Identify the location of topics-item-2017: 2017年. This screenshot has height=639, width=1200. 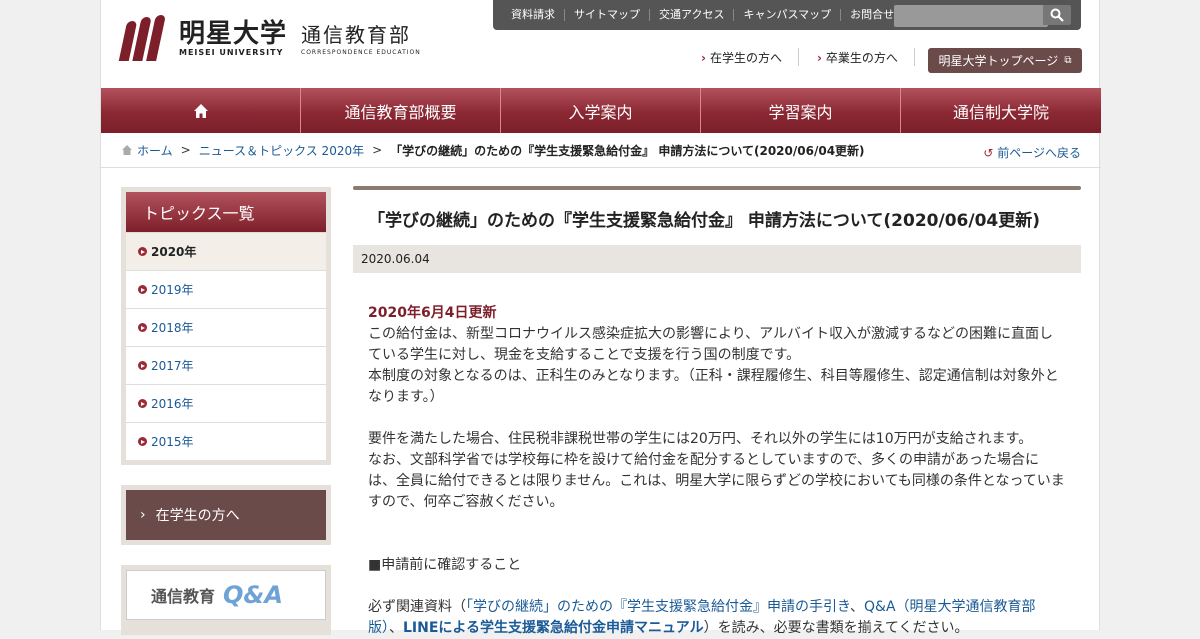
(226, 365).